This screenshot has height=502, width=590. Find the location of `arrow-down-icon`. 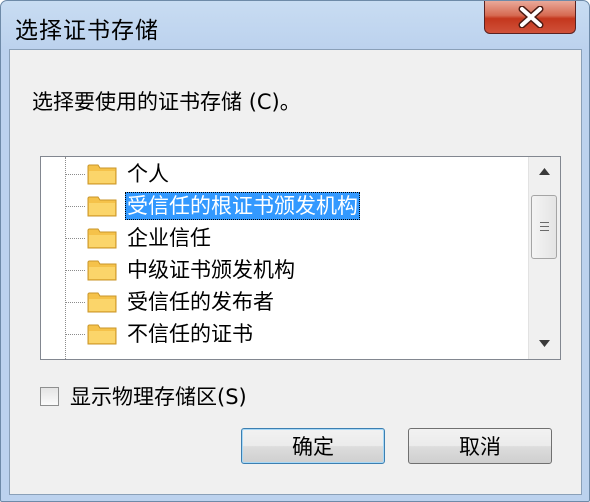

arrow-down-icon is located at coordinates (544, 343).